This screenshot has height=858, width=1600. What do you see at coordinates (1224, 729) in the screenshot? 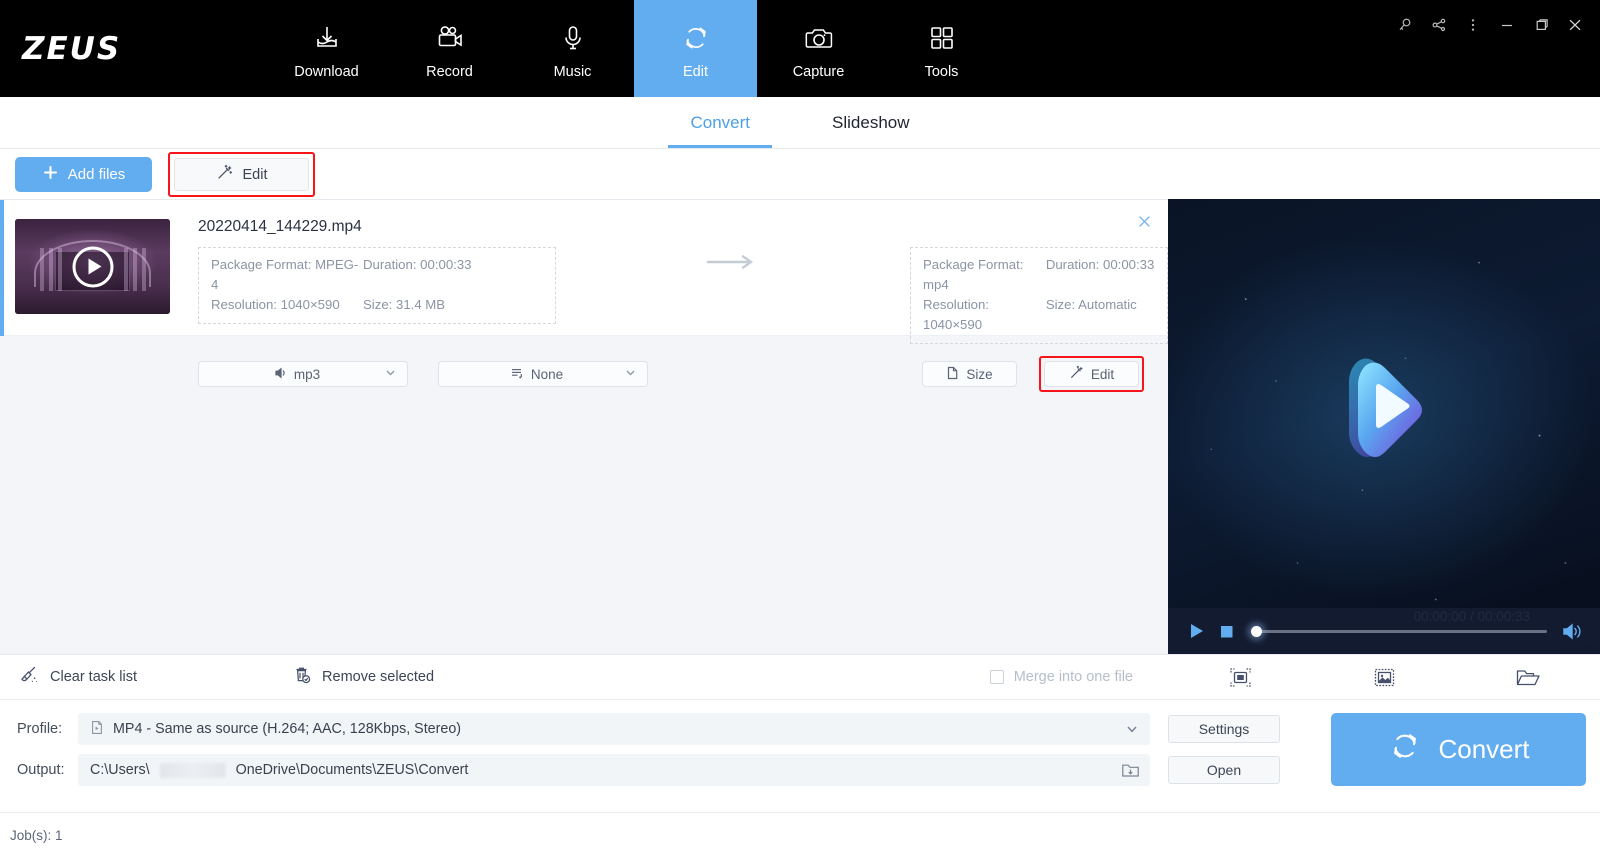
I see `settings-button: Settings` at bounding box center [1224, 729].